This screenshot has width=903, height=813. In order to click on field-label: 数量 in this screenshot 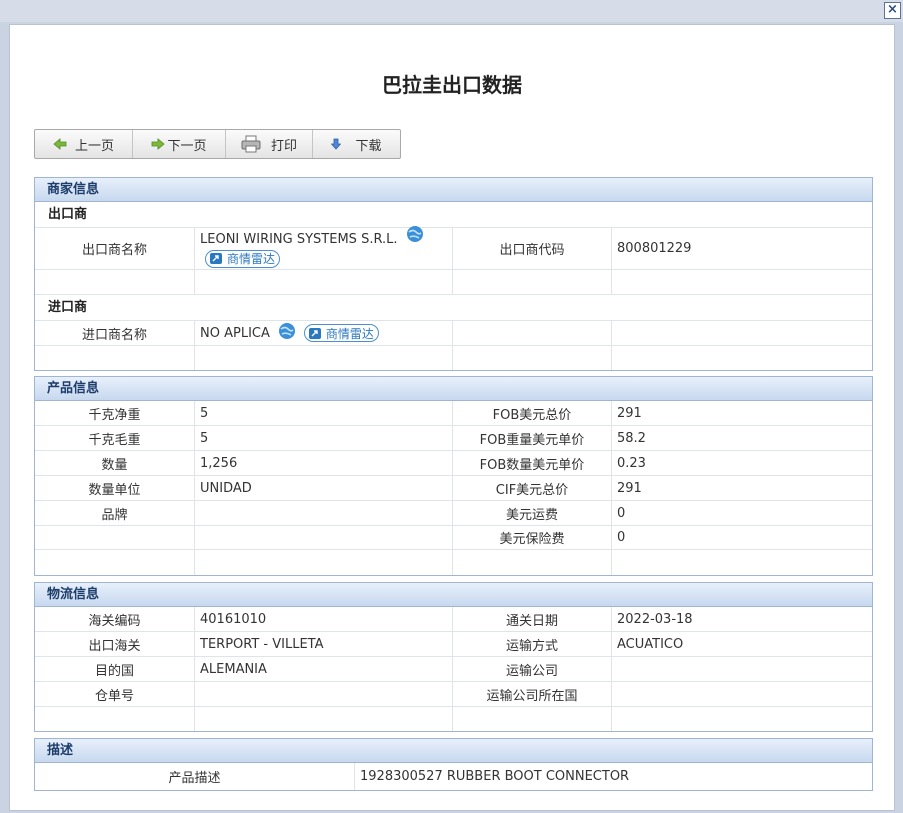, I will do `click(115, 463)`.